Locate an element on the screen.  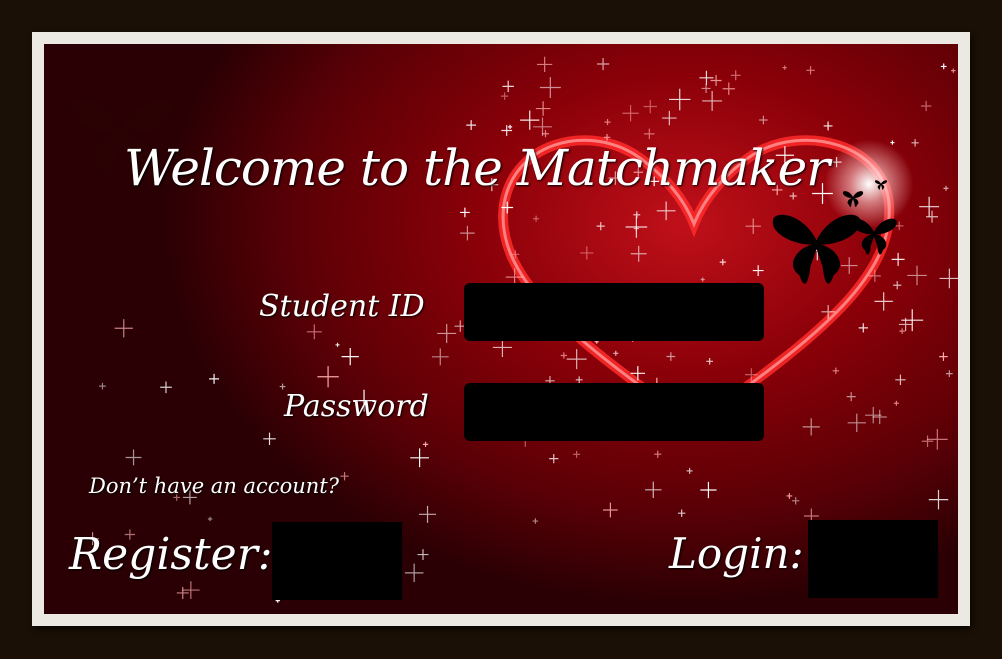
register-button is located at coordinates (337, 561).